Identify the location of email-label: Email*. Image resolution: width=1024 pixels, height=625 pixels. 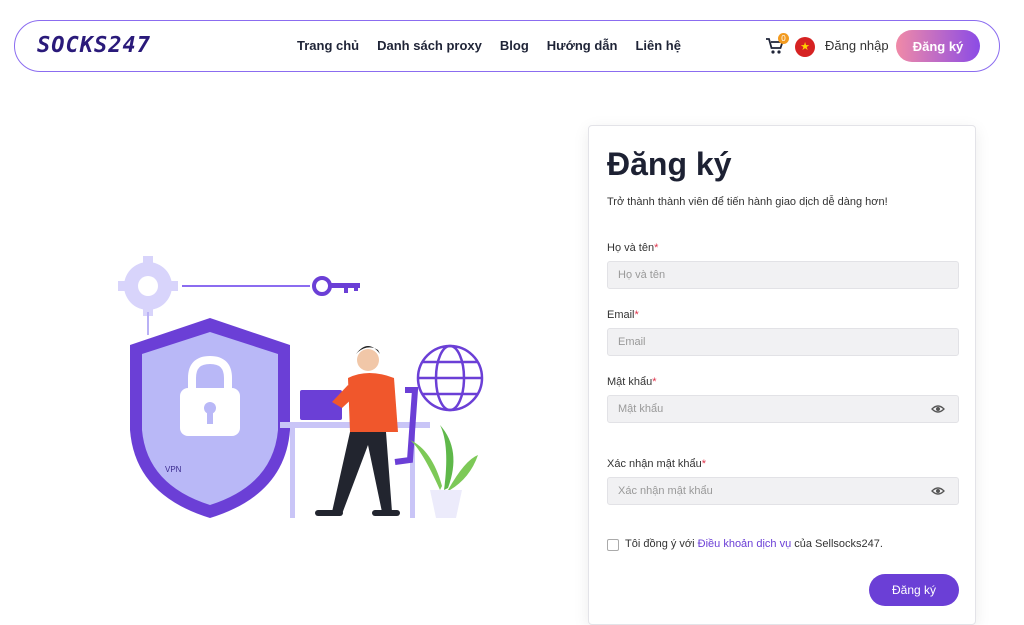
(623, 315).